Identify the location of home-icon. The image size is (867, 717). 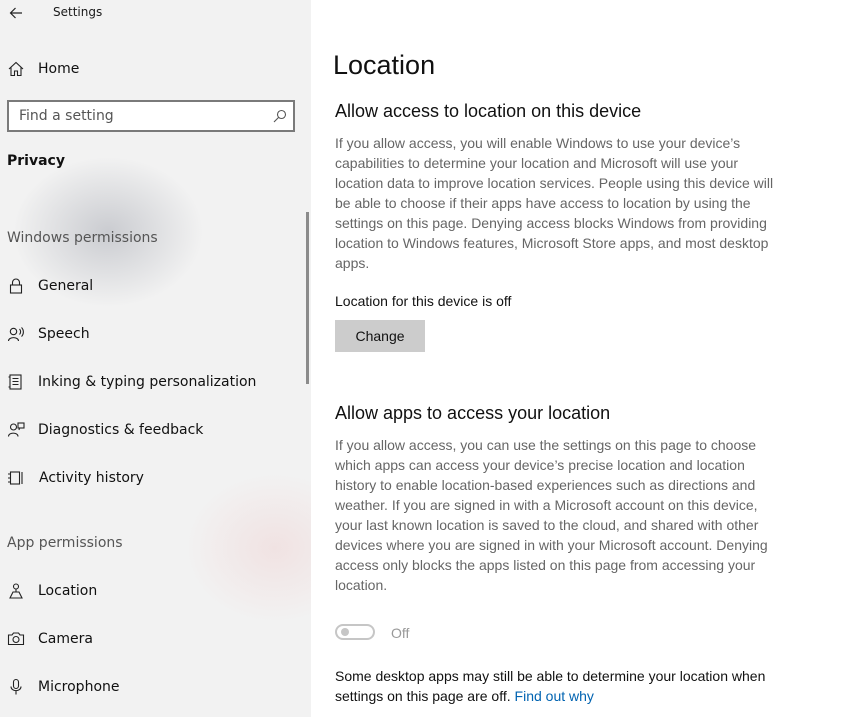
(16, 69).